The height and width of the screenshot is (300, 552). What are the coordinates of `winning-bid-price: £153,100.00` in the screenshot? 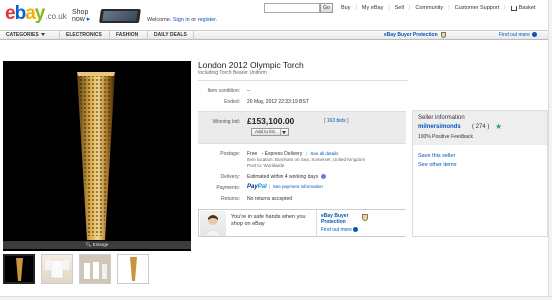 It's located at (271, 121).